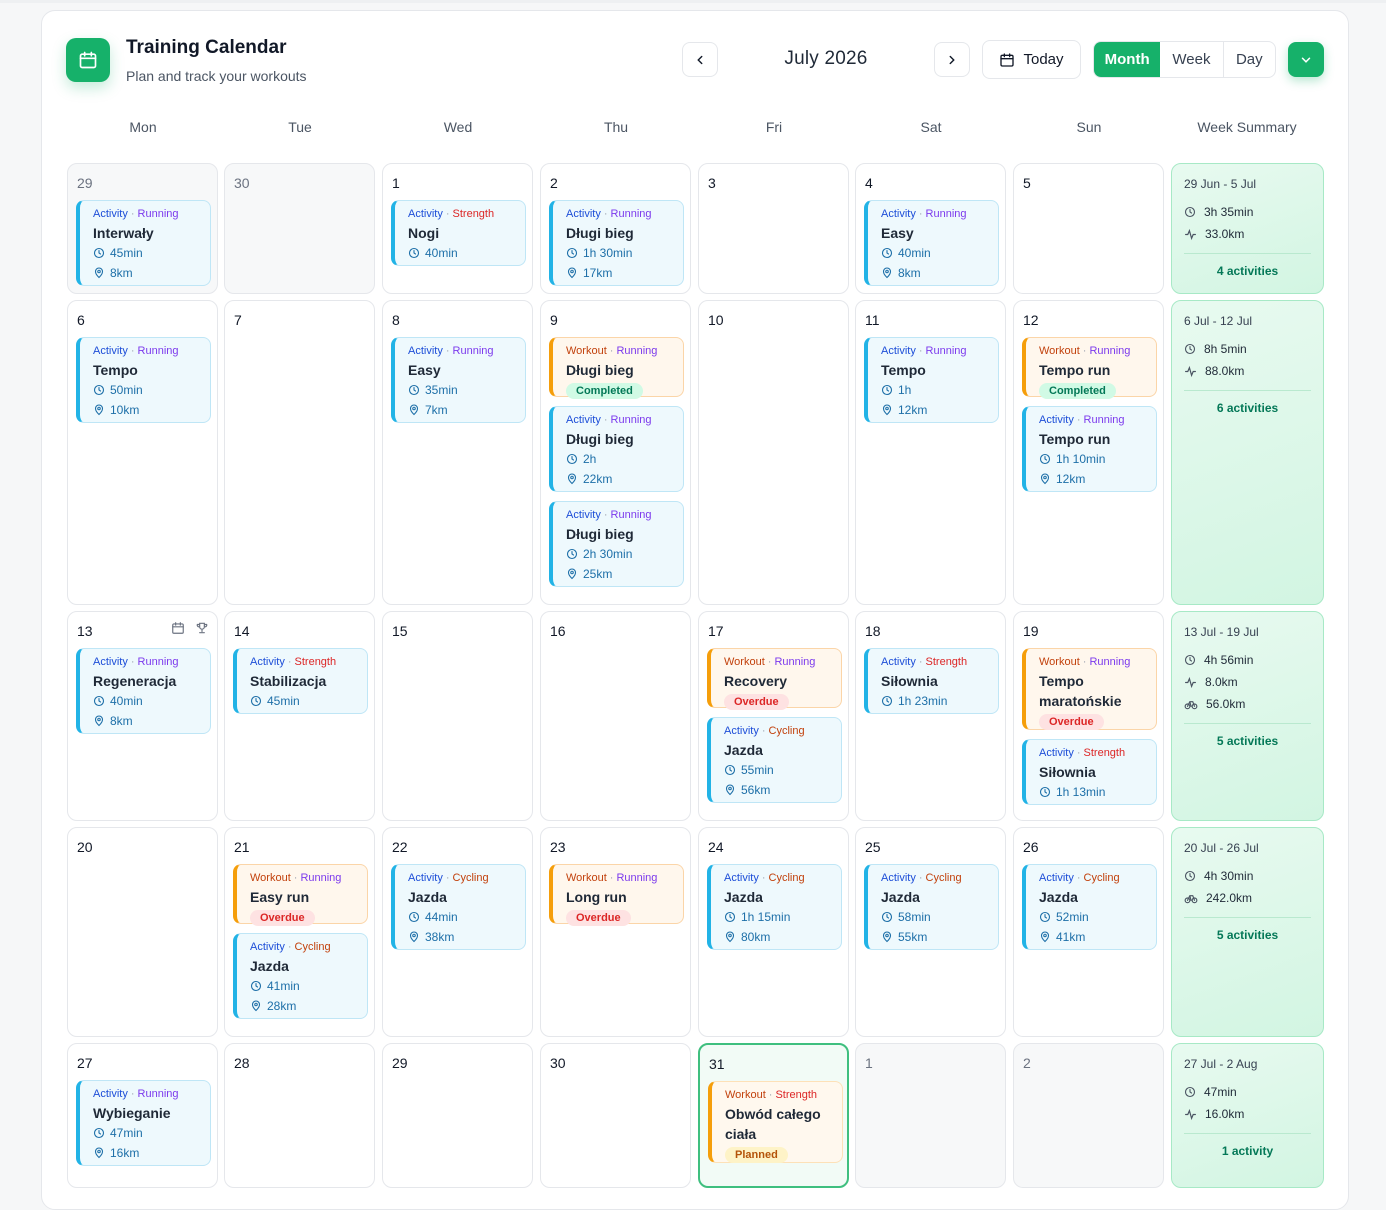  What do you see at coordinates (1088, 1115) in the screenshot?
I see `day-cell: 2` at bounding box center [1088, 1115].